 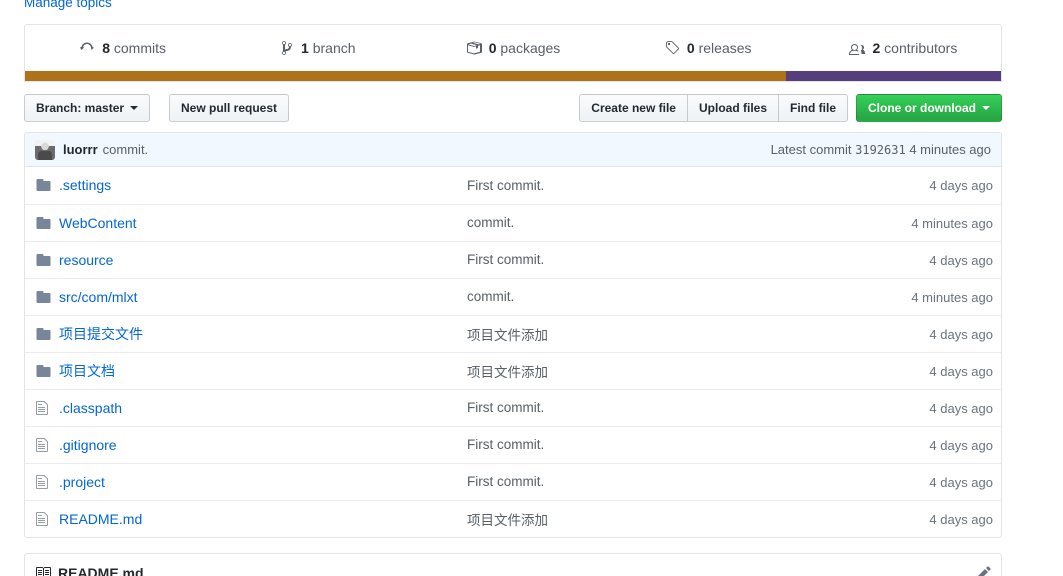 I want to click on file-name-link: WebContent, so click(x=263, y=223).